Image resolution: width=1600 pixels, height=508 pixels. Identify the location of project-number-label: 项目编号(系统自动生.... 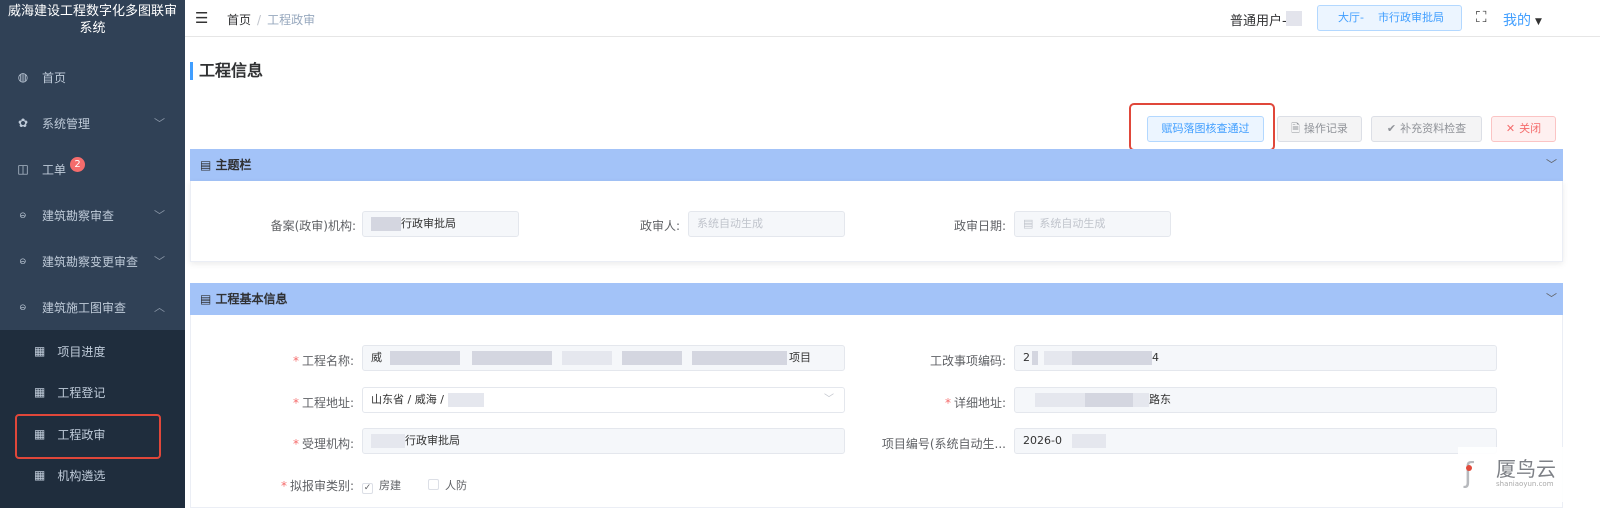
(943, 444).